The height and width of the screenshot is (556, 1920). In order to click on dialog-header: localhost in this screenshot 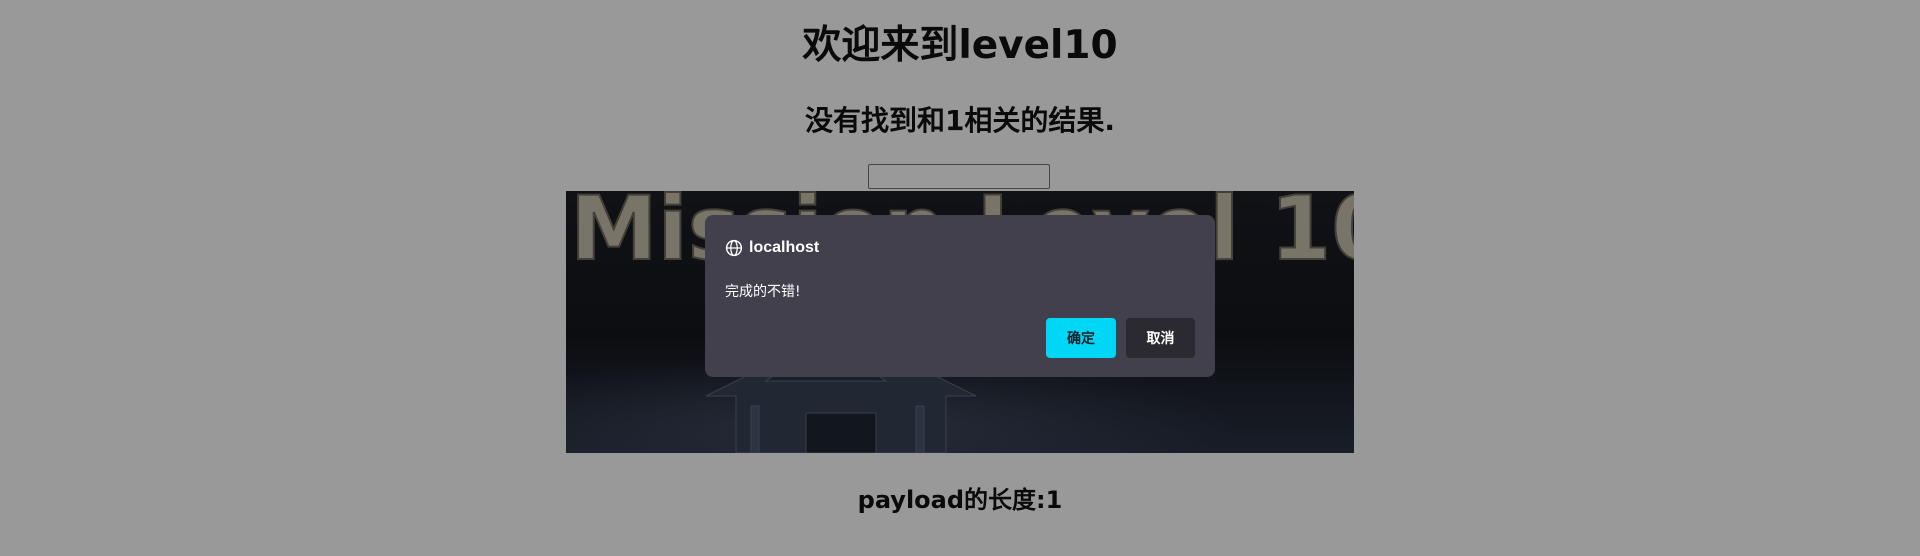, I will do `click(772, 248)`.